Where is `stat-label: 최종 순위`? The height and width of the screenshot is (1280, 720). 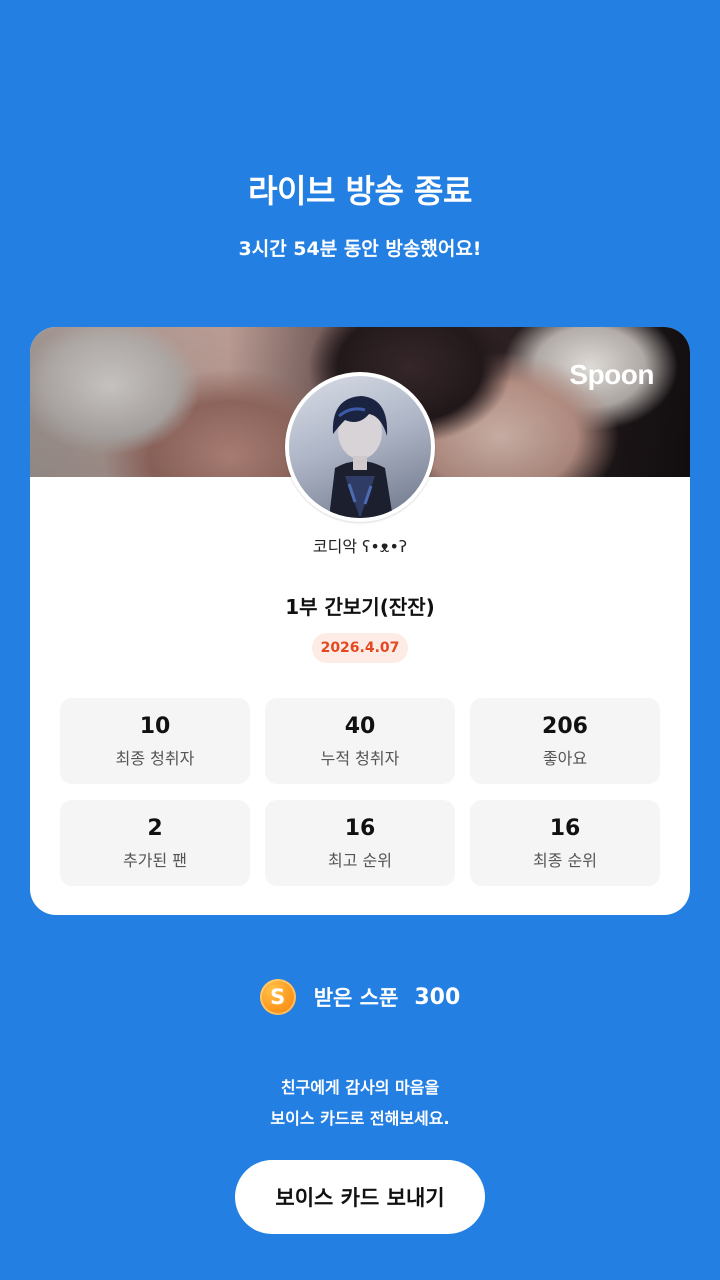
stat-label: 최종 순위 is located at coordinates (565, 860).